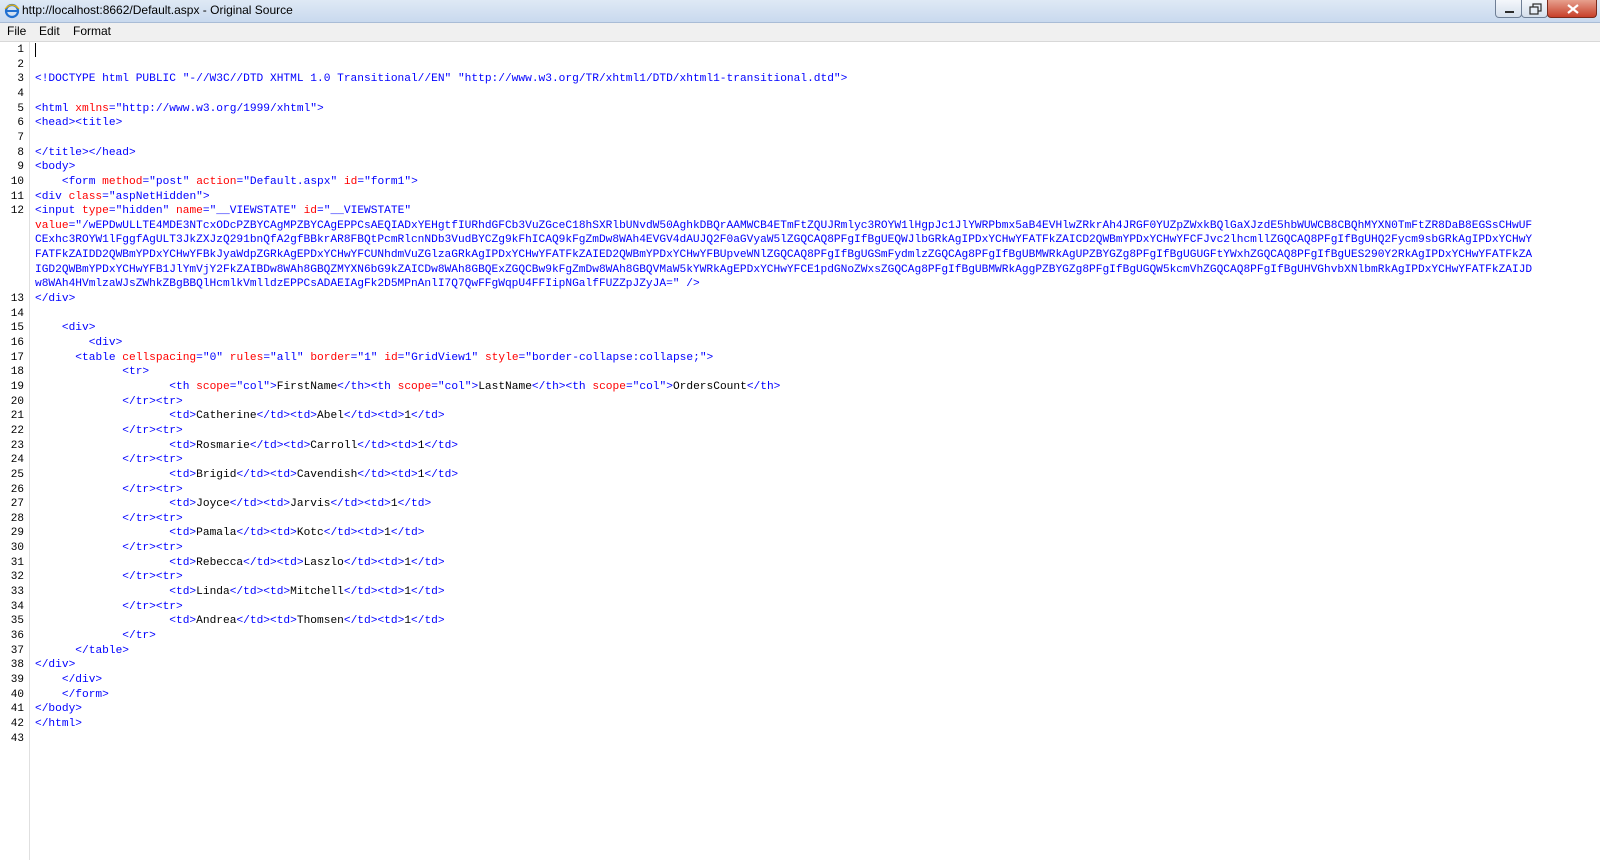 The image size is (1600, 860). Describe the element at coordinates (49, 31) in the screenshot. I see `menu-edit: Edit` at that location.